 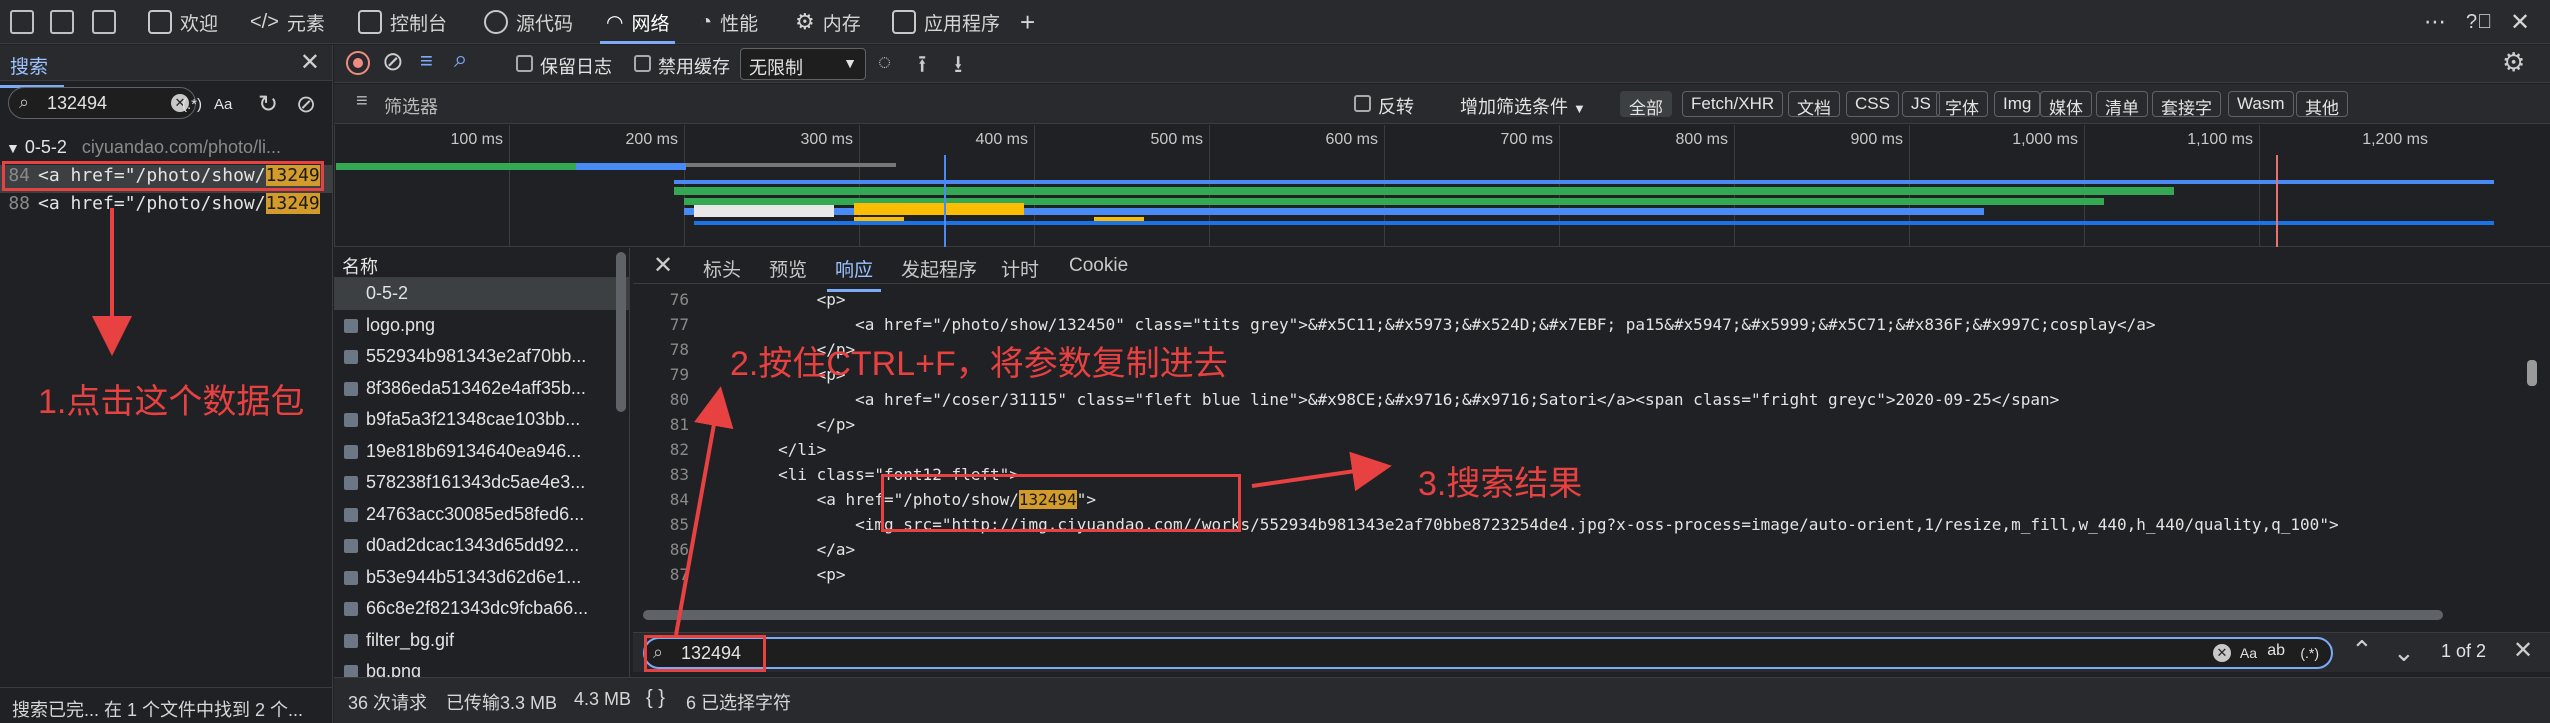 I want to click on request-list-scrollbar, so click(x=621, y=332).